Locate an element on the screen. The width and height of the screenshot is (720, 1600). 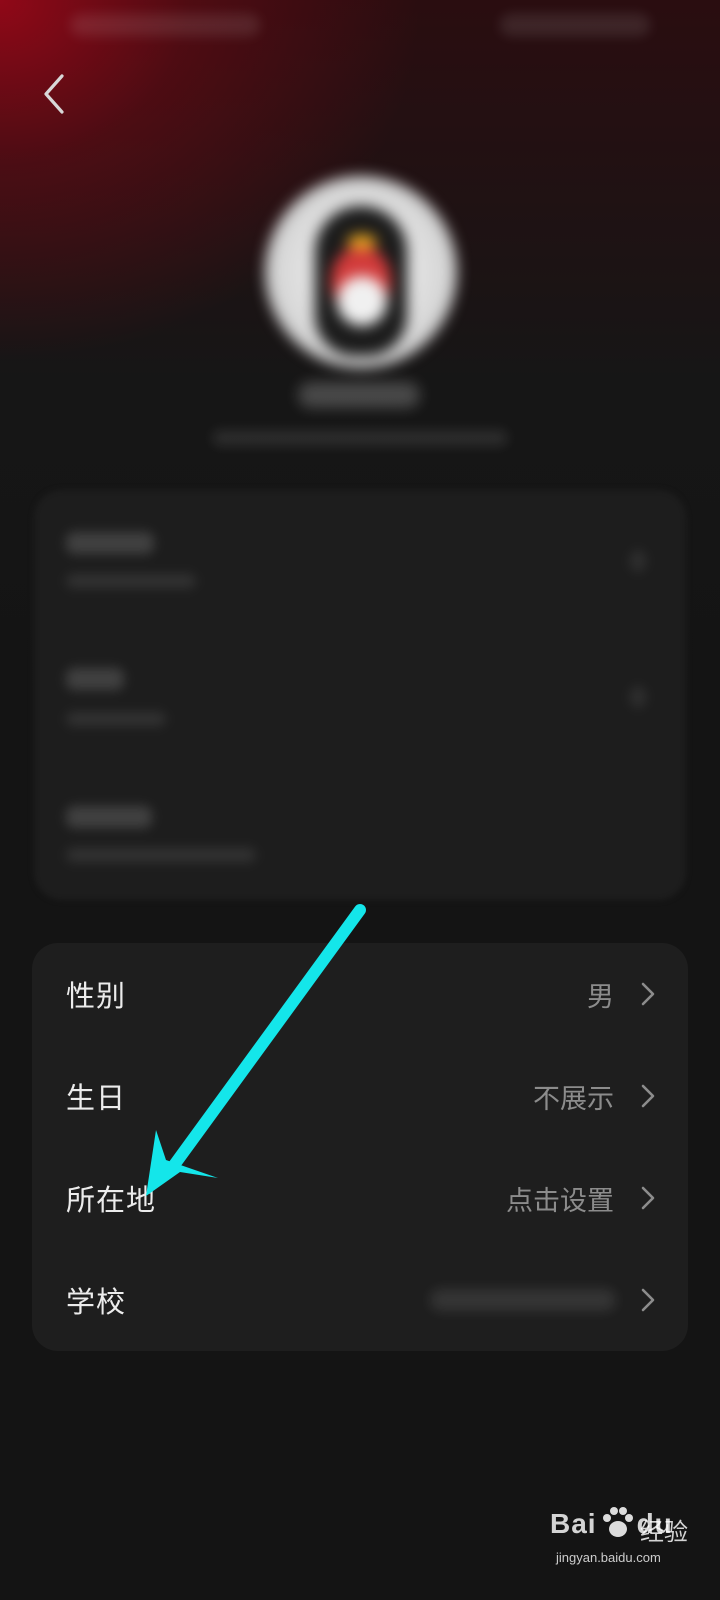
info-row-label: 生日 is located at coordinates (96, 1098).